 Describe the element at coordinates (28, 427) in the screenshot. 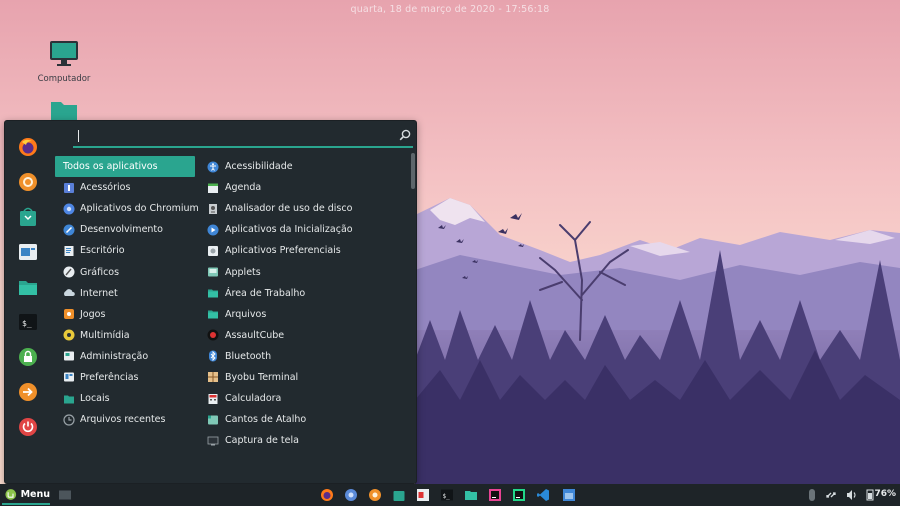

I see `shutdown-icon` at that location.